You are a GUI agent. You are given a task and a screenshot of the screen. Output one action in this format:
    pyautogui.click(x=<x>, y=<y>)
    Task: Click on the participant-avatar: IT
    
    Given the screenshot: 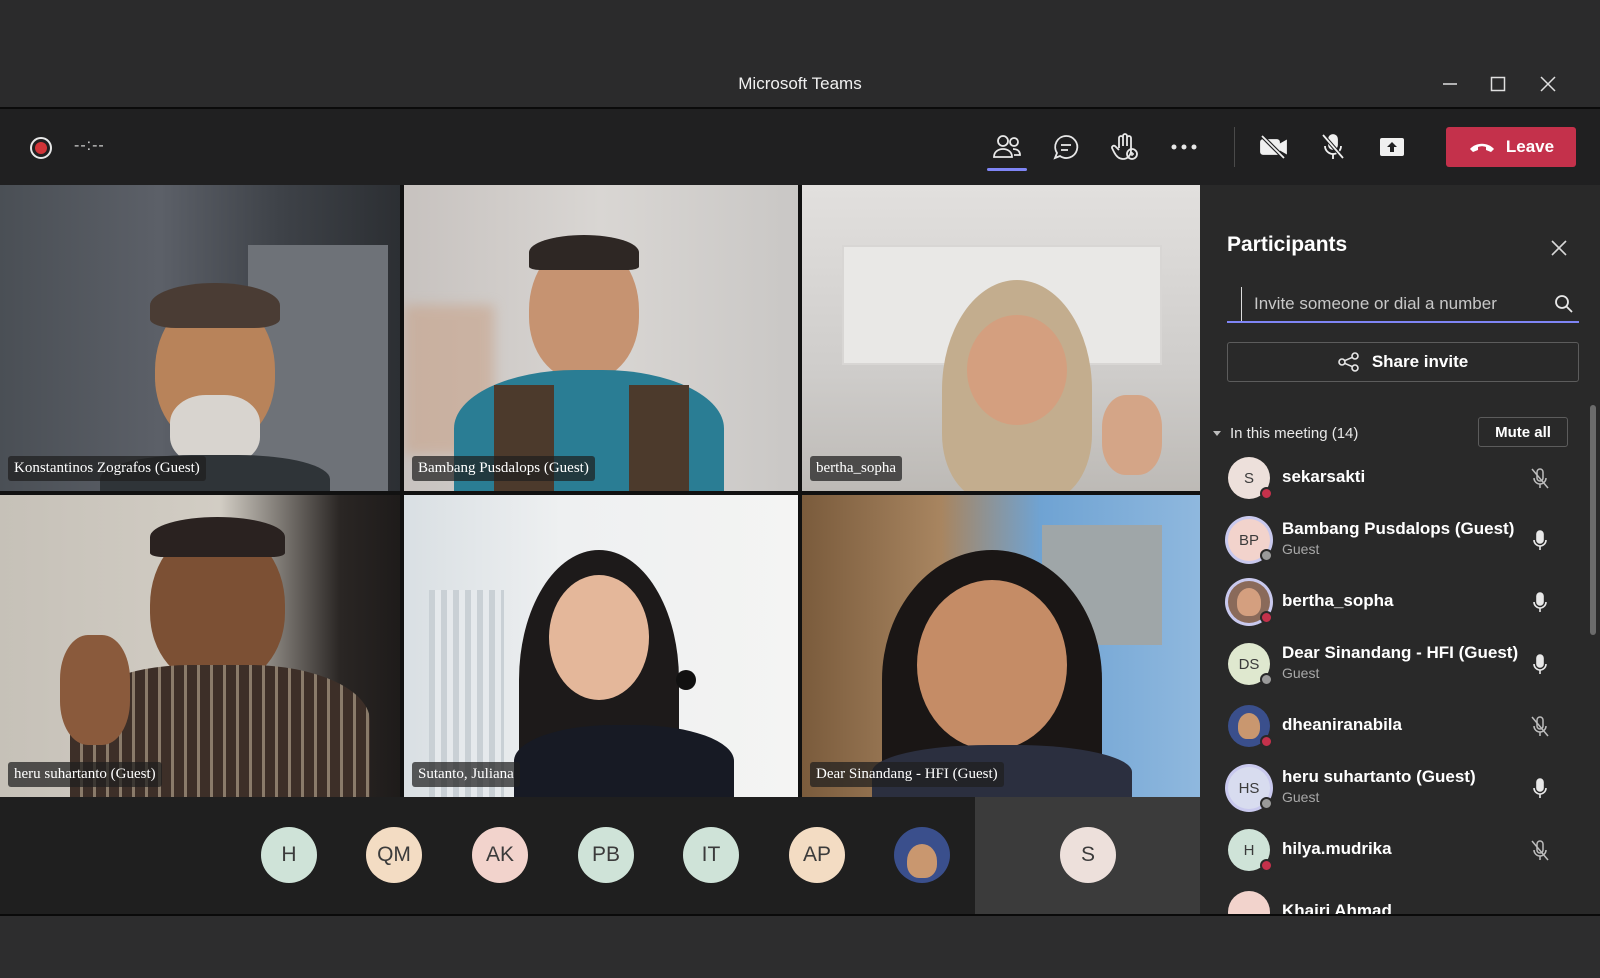 What is the action you would take?
    pyautogui.click(x=711, y=855)
    